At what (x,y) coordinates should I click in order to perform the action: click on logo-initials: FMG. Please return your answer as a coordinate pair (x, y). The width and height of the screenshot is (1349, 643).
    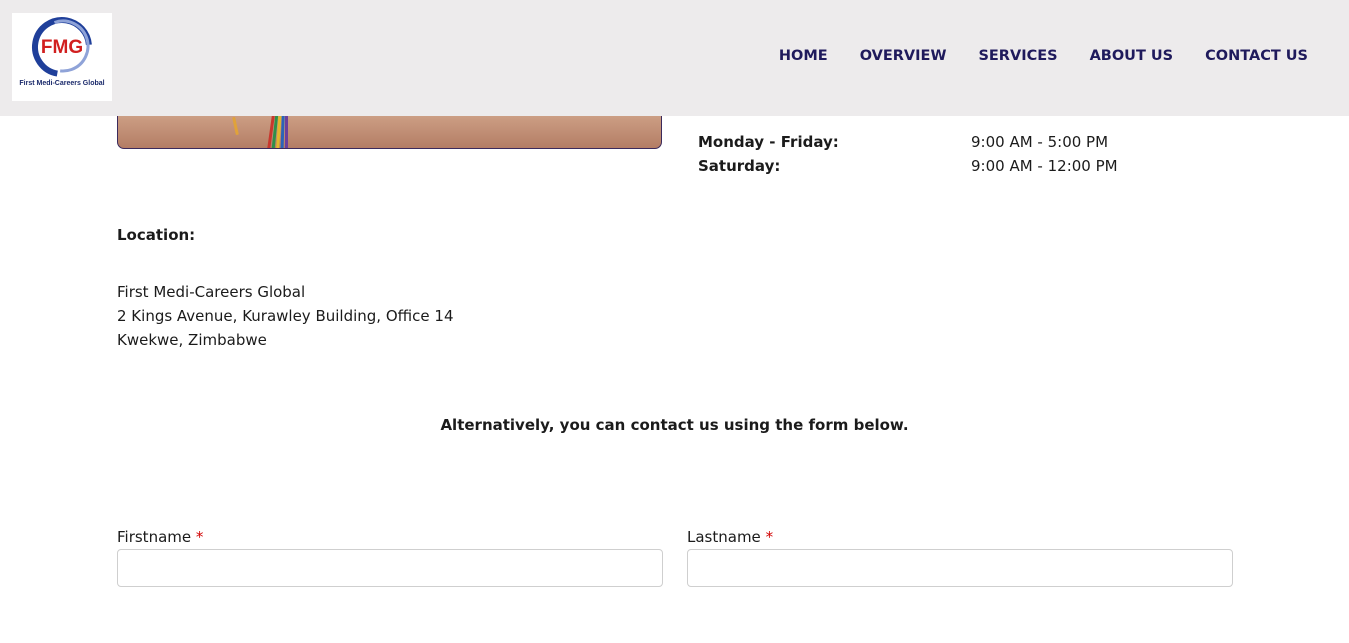
    Looking at the image, I should click on (62, 47).